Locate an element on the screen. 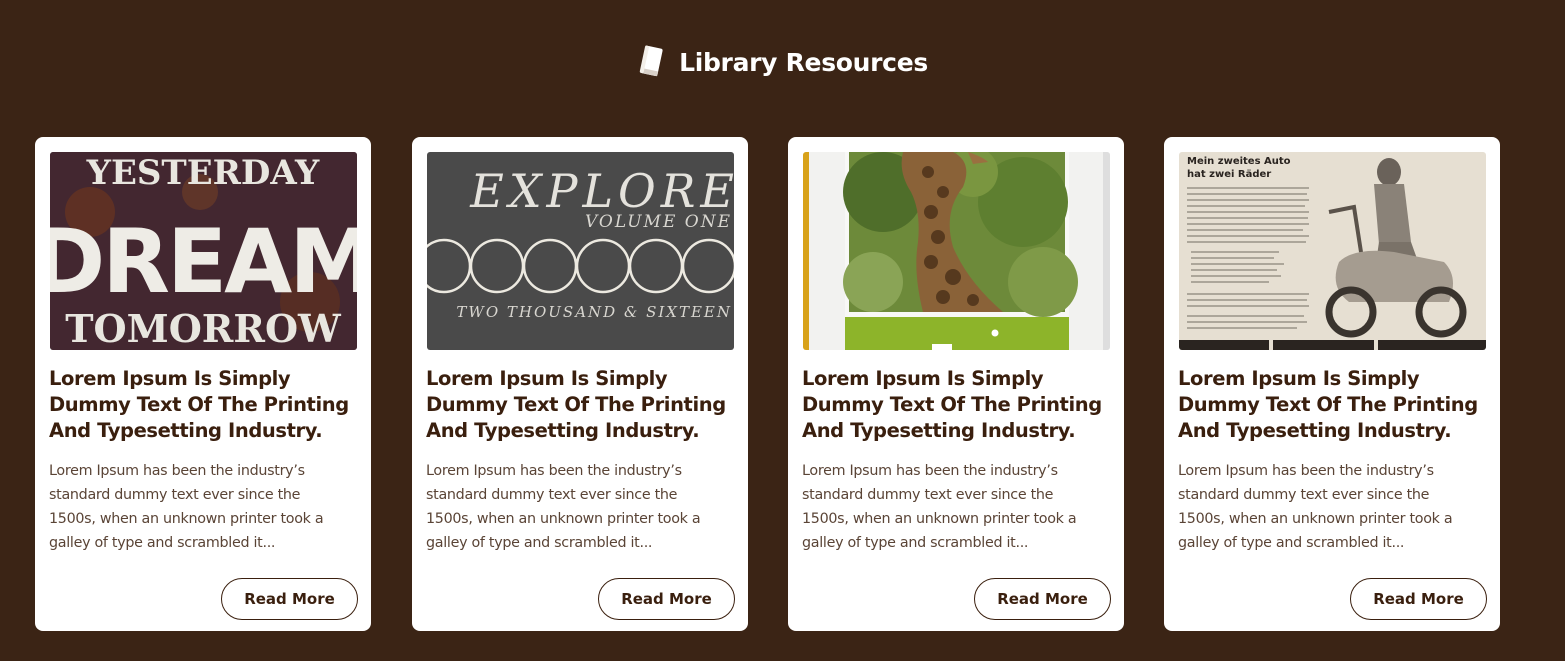 The height and width of the screenshot is (661, 1565). image-text-2: hat zwei Räder is located at coordinates (1229, 174).